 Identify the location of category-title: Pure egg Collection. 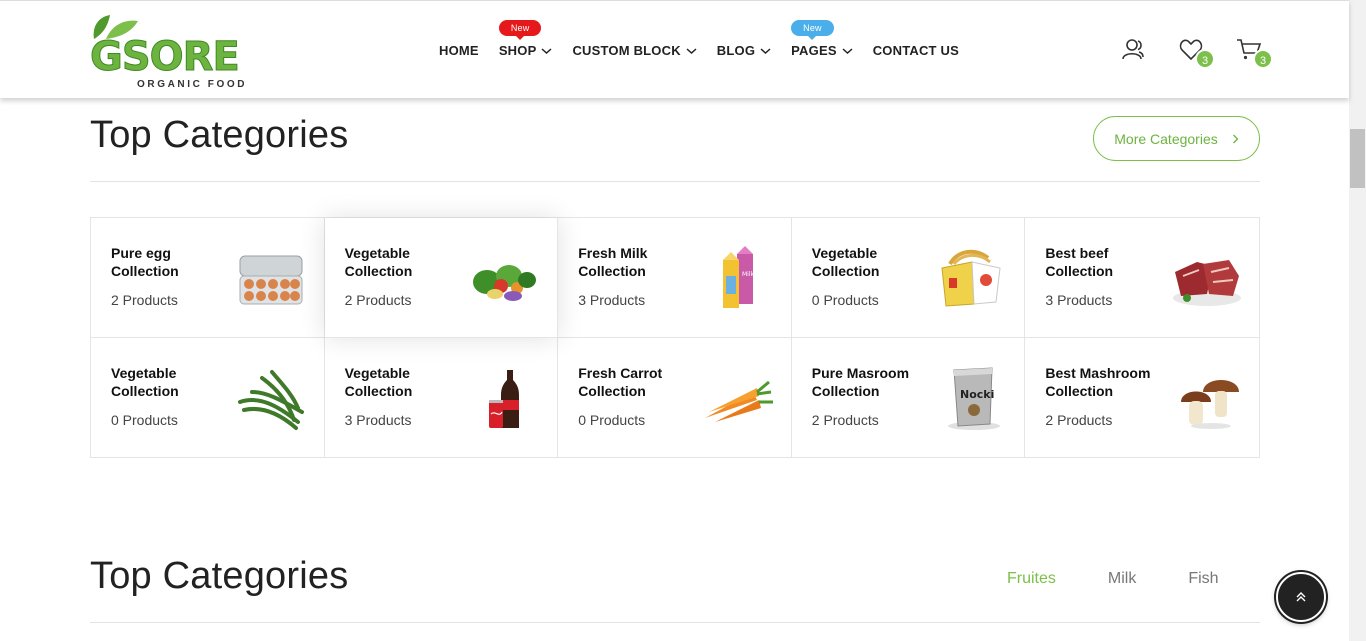
(145, 262).